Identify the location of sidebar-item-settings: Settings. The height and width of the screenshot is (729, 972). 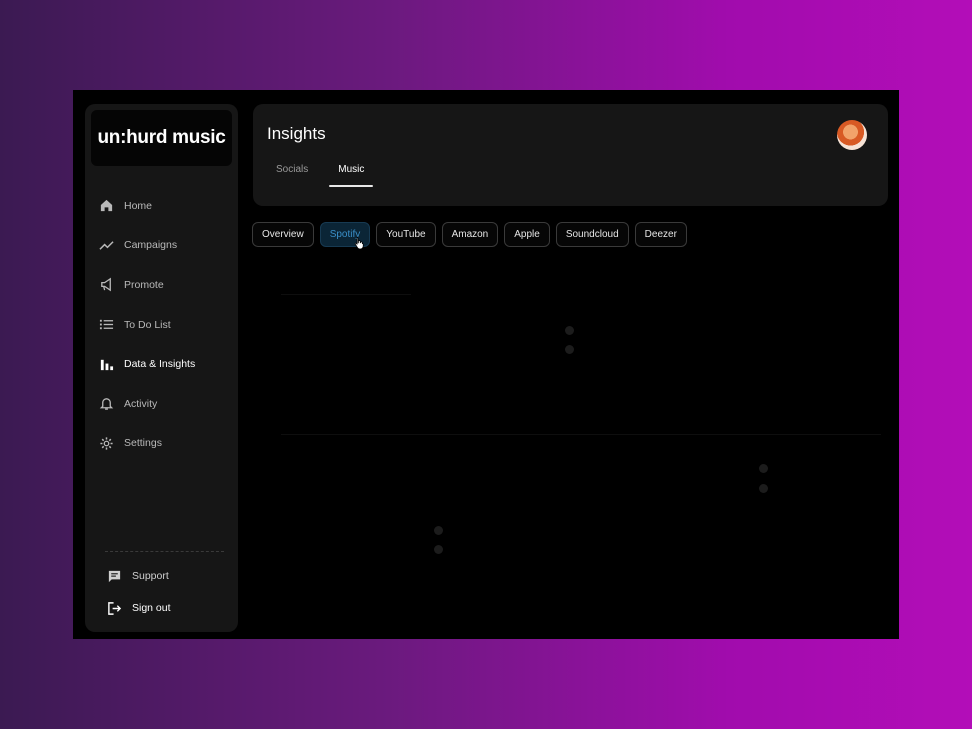
(161, 444).